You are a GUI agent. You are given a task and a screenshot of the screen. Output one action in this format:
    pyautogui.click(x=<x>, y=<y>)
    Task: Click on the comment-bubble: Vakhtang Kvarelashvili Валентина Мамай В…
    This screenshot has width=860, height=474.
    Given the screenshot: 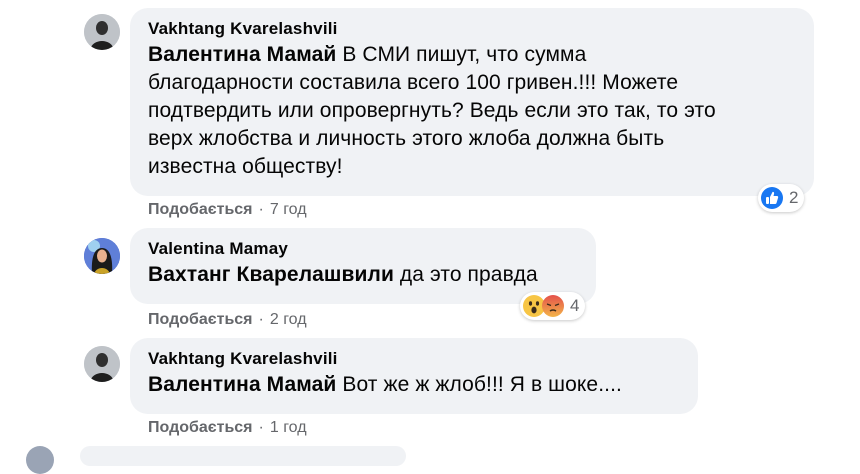 What is the action you would take?
    pyautogui.click(x=414, y=376)
    